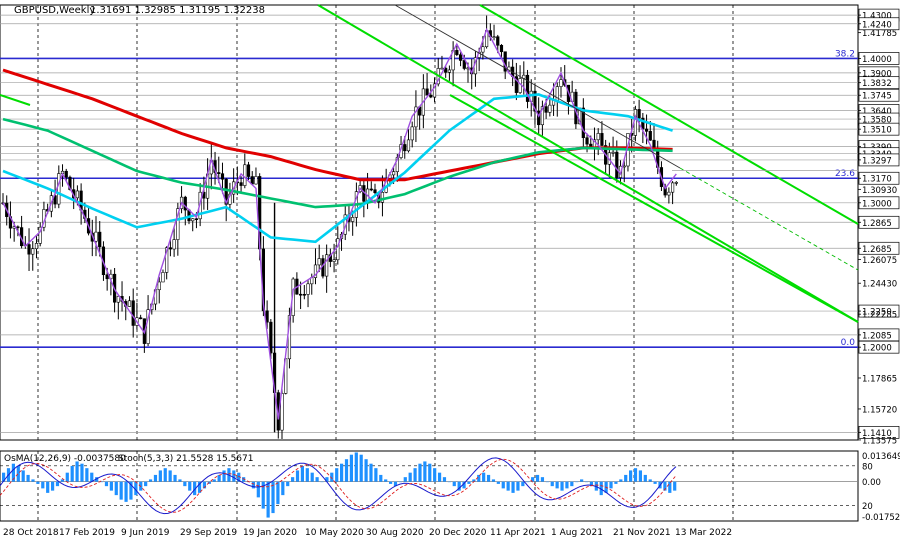 The width and height of the screenshot is (900, 545). I want to click on date-axis-label: 20 Dec 2020, so click(458, 533).